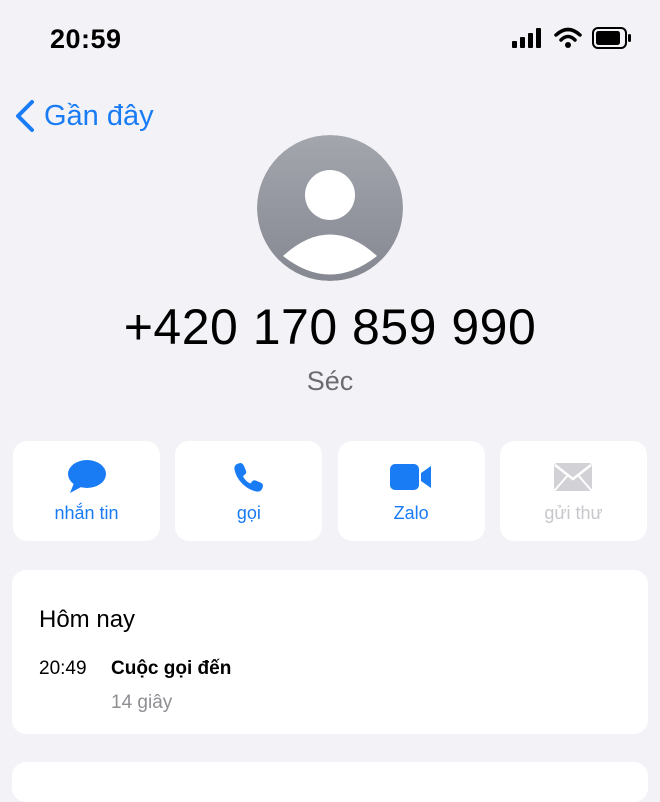  I want to click on call-entry-duration: 14 giây, so click(142, 702).